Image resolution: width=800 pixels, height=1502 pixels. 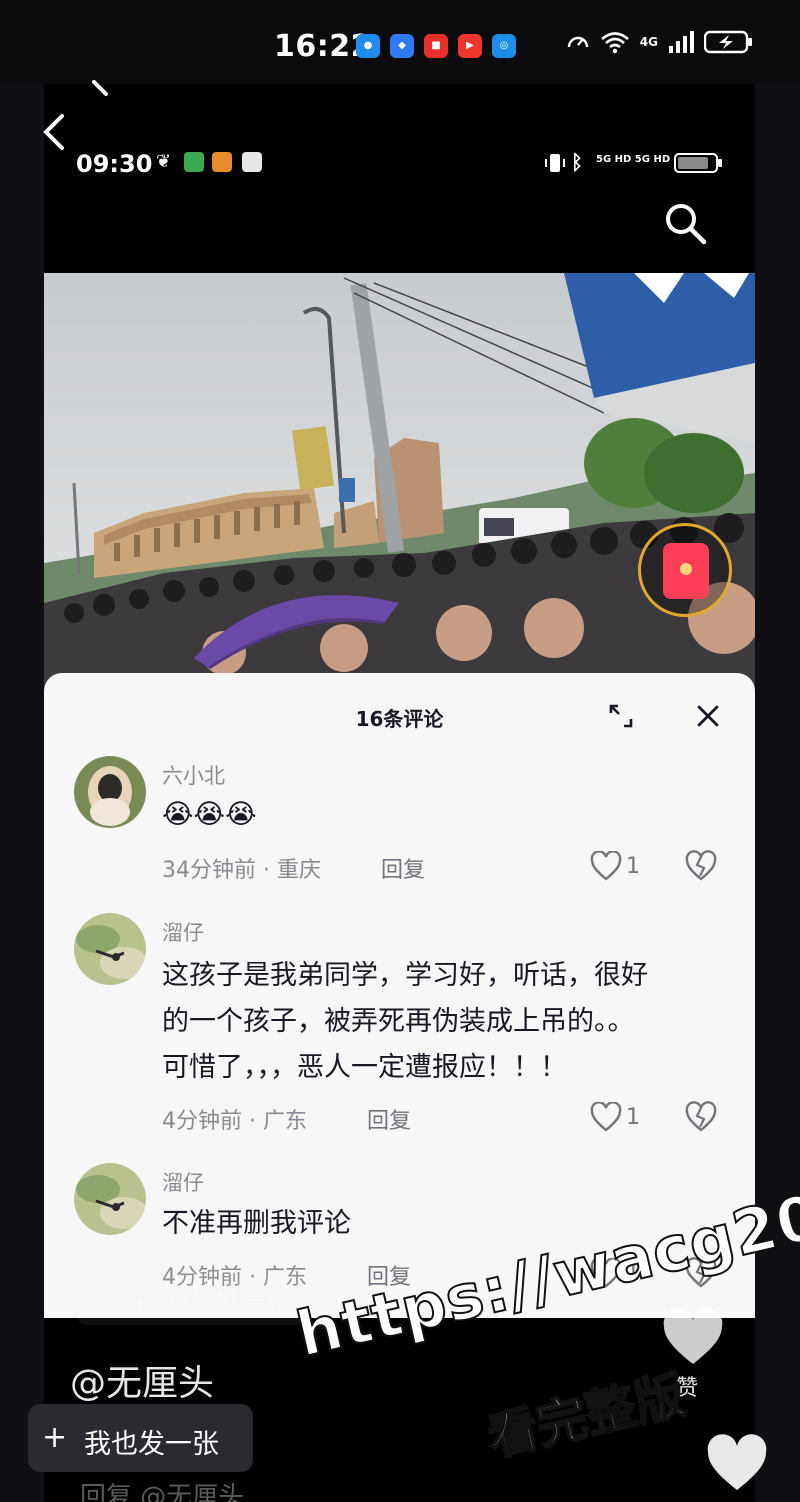 What do you see at coordinates (577, 162) in the screenshot?
I see `bluetooth-icon: ᛒ` at bounding box center [577, 162].